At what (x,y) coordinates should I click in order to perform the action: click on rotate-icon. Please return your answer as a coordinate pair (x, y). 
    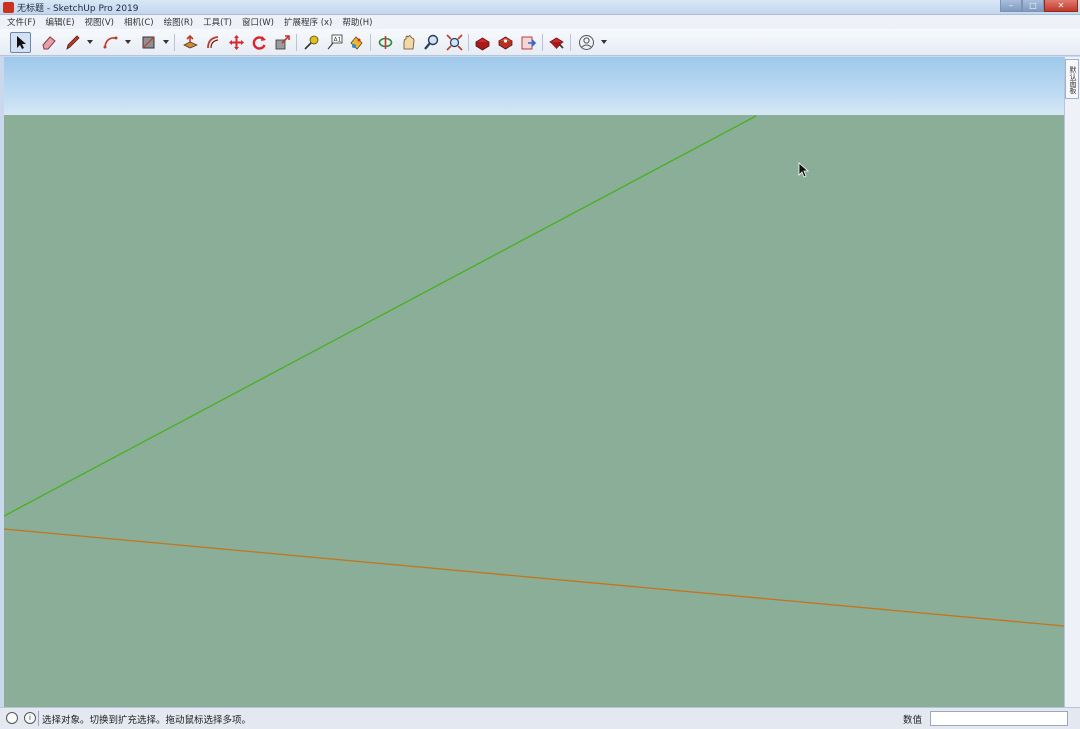
    Looking at the image, I should click on (259, 43).